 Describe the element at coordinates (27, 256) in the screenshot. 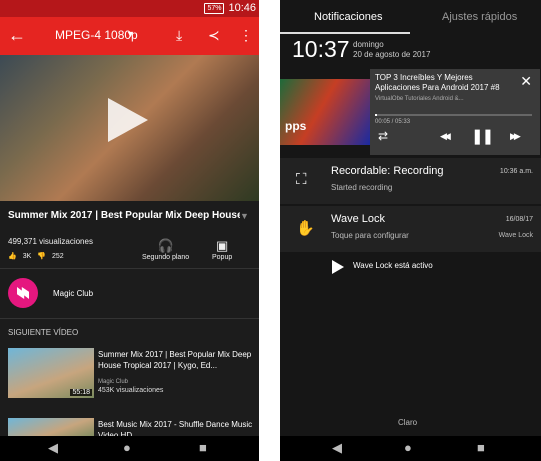

I see `like-count: 3K` at that location.